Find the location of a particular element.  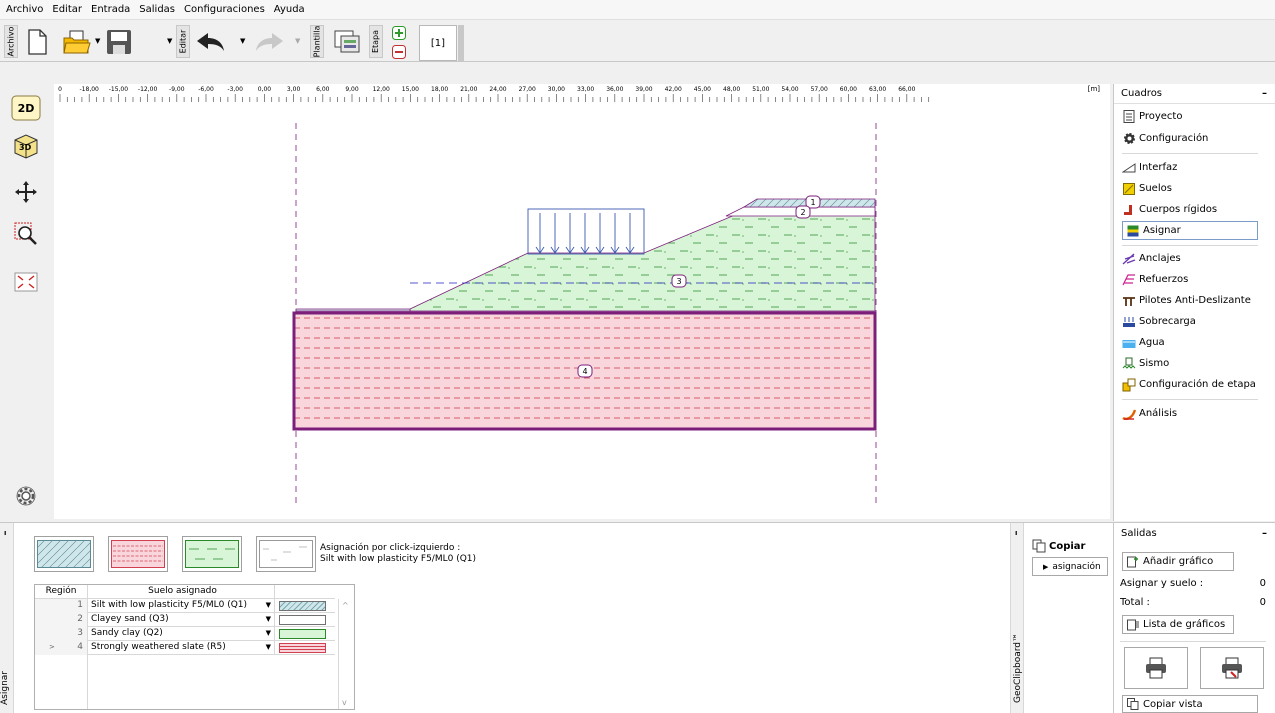

cuadros-collapse-button: – is located at coordinates (1264, 93).